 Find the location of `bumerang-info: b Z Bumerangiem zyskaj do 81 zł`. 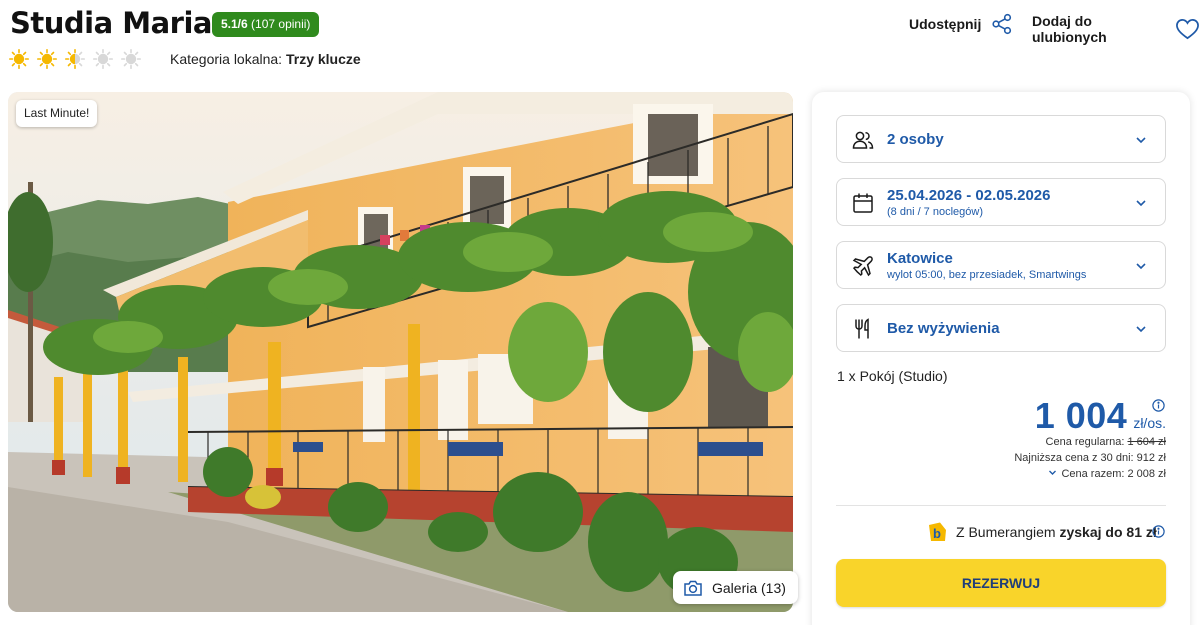

bumerang-info: b Z Bumerangiem zyskaj do 81 zł is located at coordinates (1041, 532).